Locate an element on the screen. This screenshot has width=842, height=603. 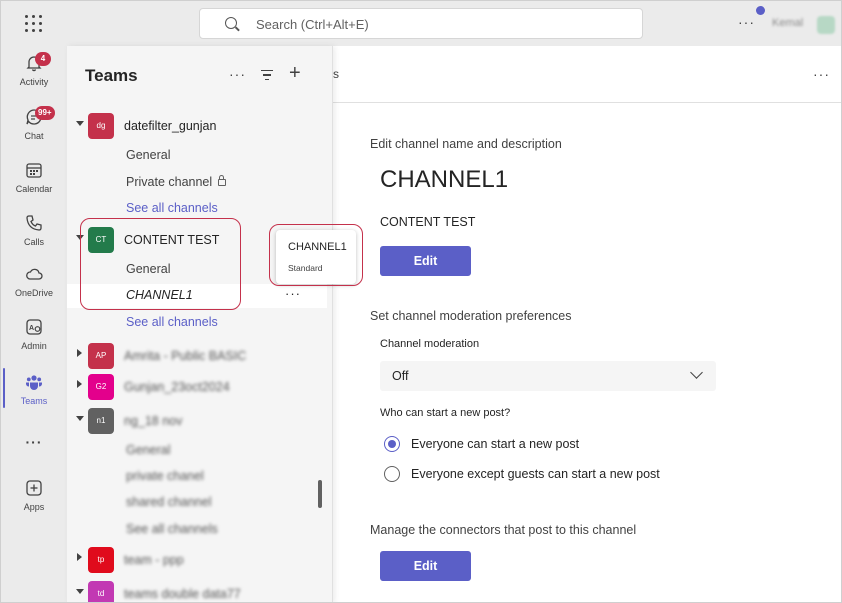
radio-button is located at coordinates (392, 474).